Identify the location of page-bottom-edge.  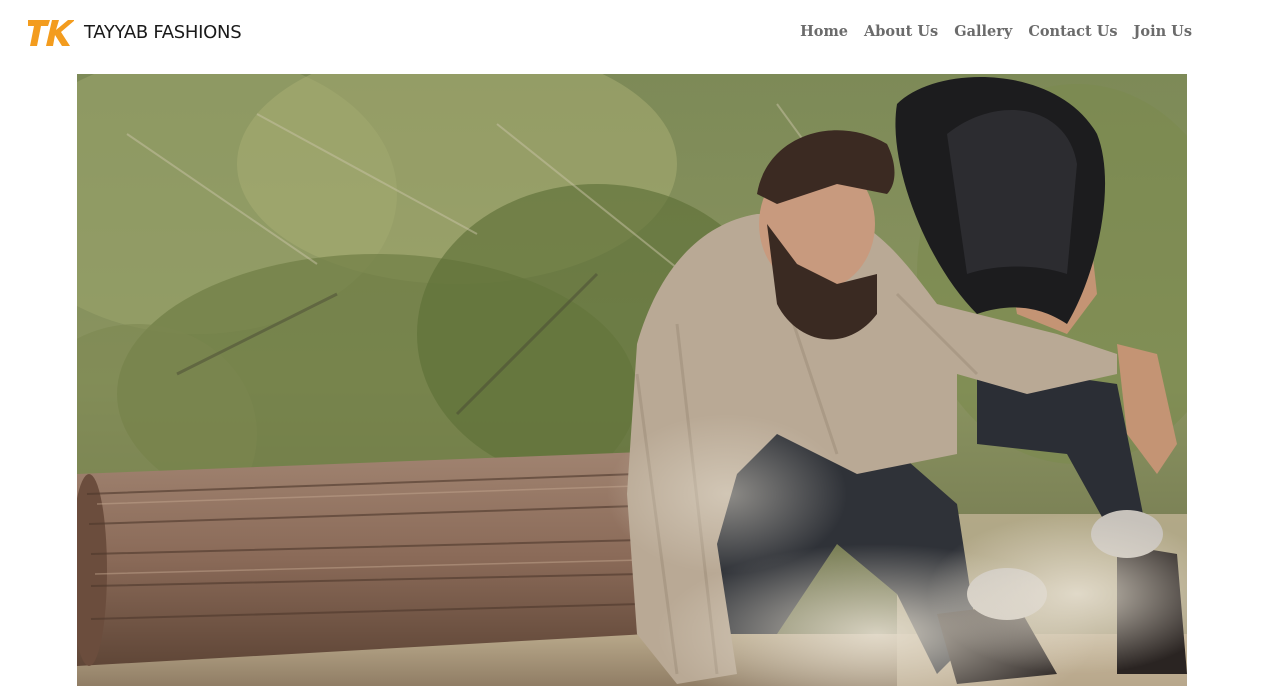
(631, 688).